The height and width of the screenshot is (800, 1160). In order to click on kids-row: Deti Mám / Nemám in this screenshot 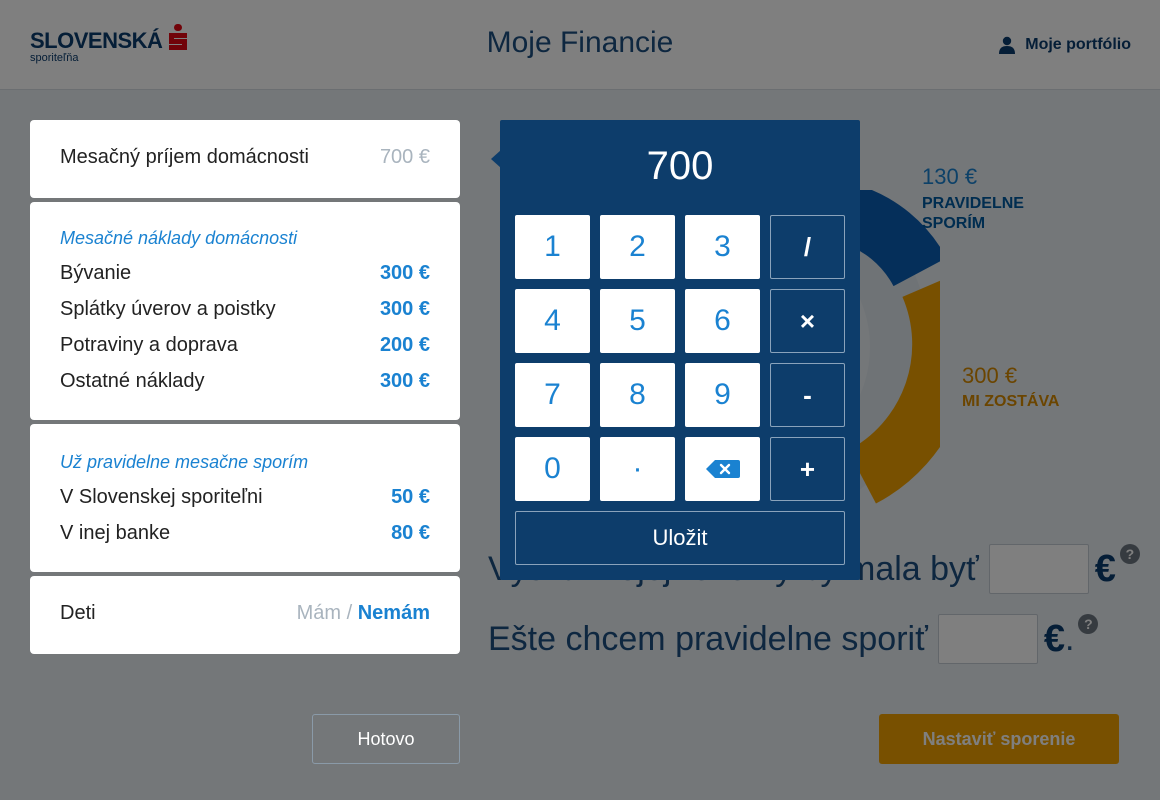, I will do `click(245, 613)`.